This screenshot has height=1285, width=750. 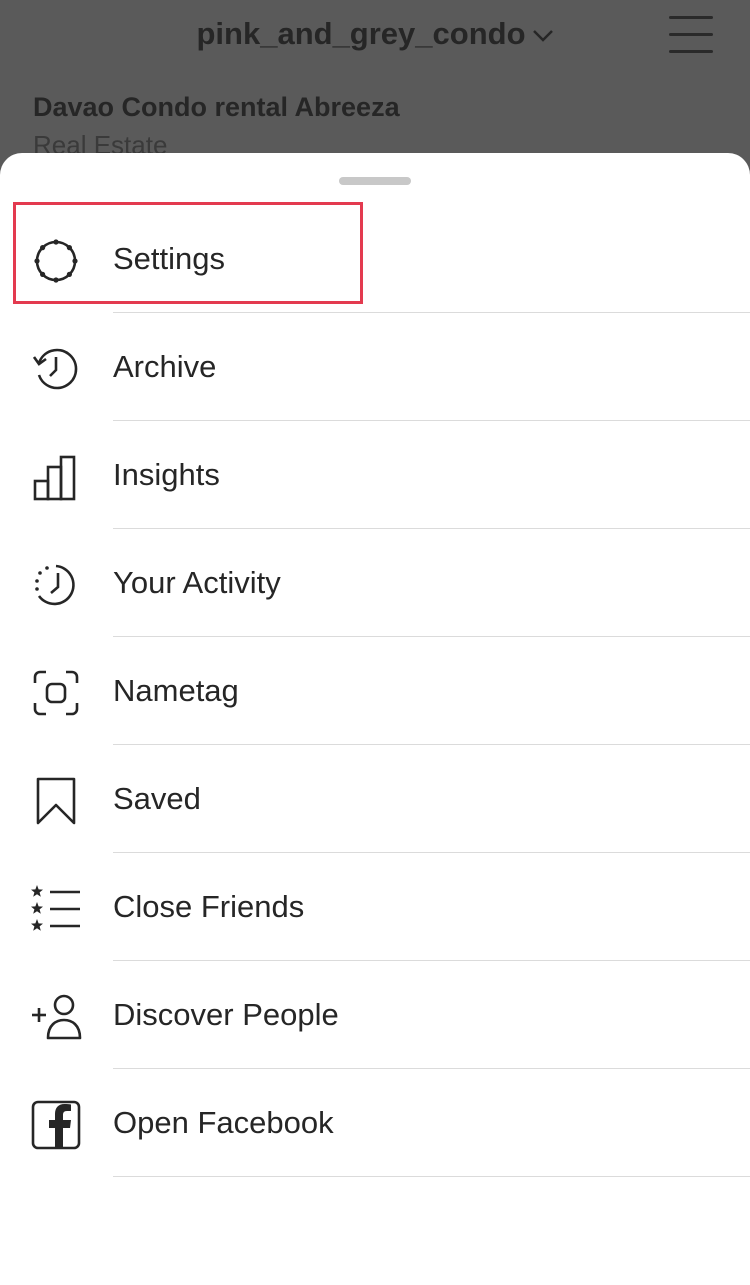 I want to click on insights-bar-chart-icon, so click(x=56, y=477).